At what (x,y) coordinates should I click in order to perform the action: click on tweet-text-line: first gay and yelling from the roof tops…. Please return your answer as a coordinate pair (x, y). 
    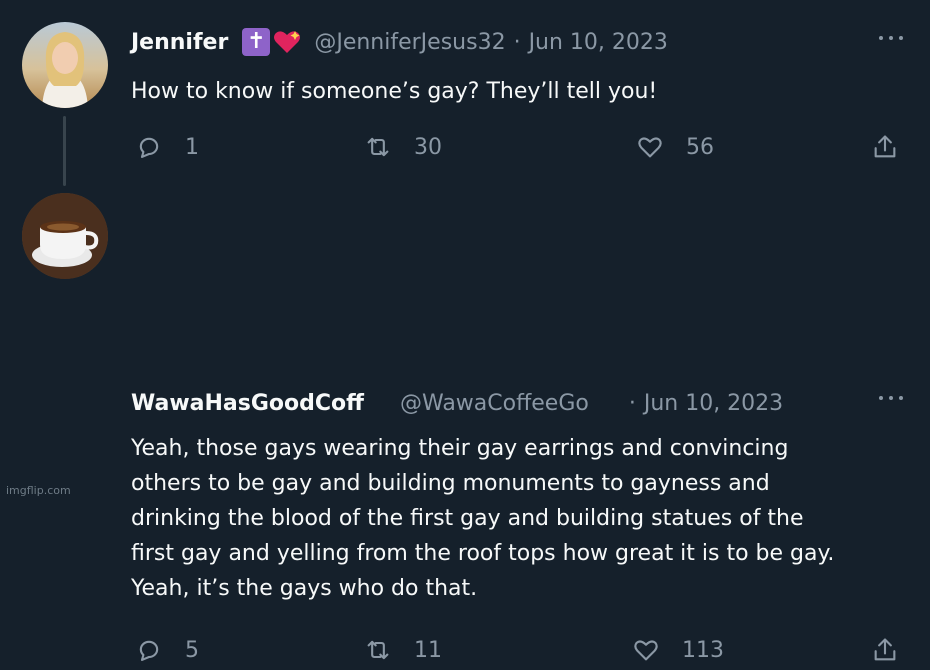
    Looking at the image, I should click on (483, 553).